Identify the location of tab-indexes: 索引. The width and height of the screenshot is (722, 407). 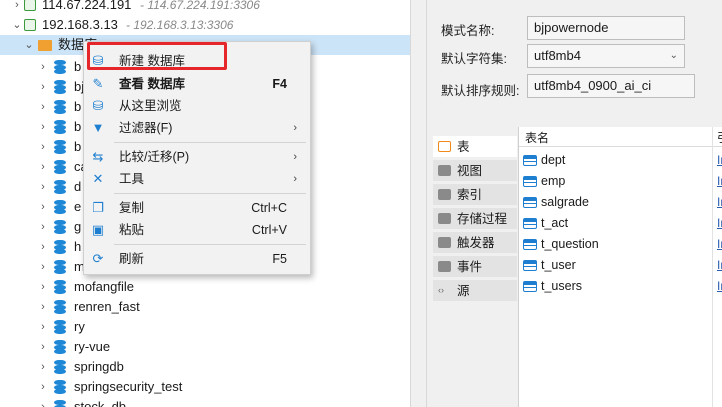
(475, 195).